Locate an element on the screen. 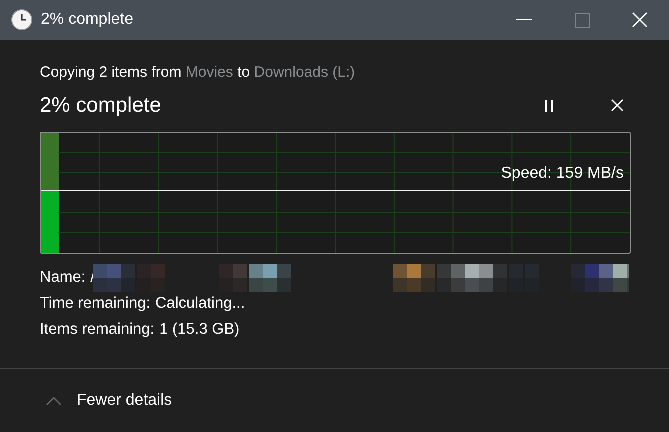 This screenshot has height=432, width=669. maximize-icon is located at coordinates (582, 20).